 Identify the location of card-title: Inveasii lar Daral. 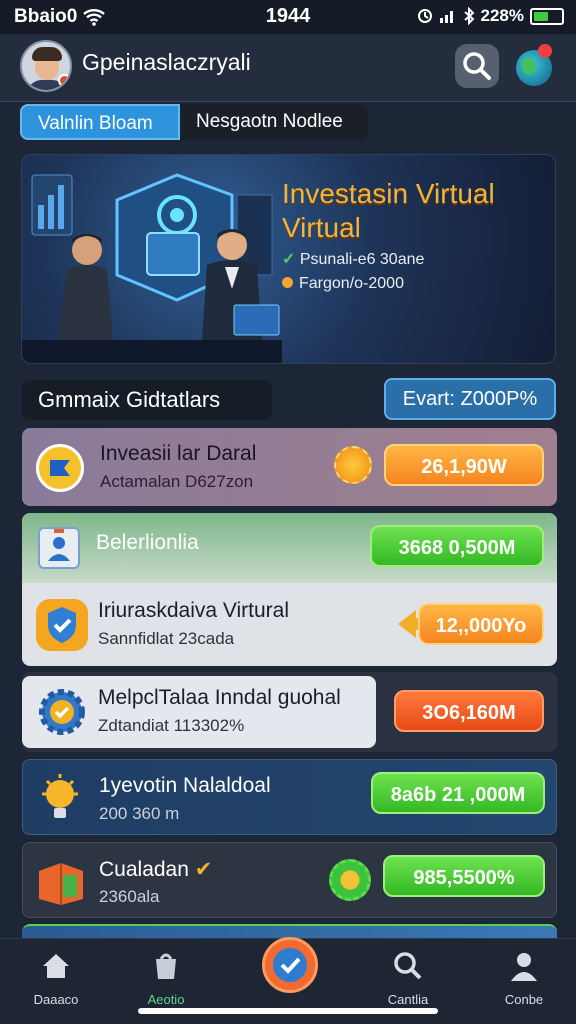
(178, 453).